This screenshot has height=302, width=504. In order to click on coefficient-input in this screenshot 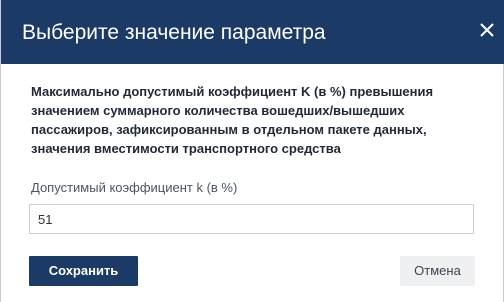, I will do `click(251, 219)`.